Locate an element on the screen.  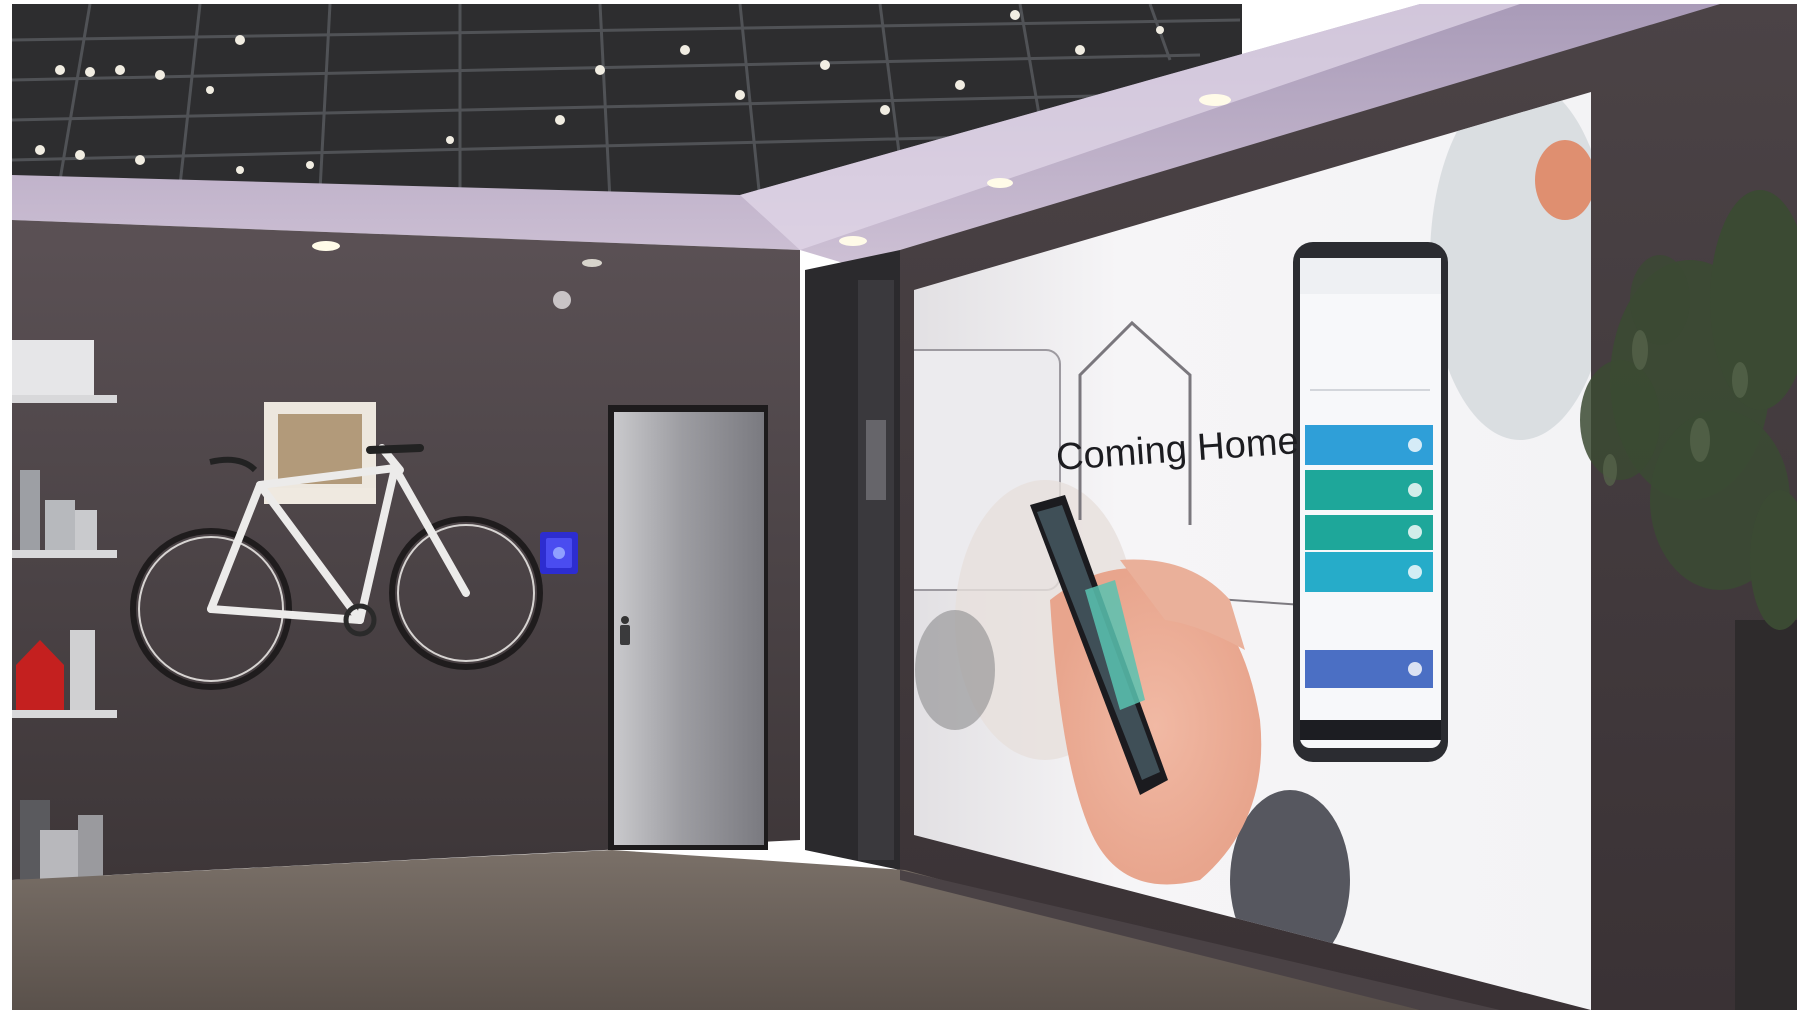
wall-control-panel is located at coordinates (559, 553).